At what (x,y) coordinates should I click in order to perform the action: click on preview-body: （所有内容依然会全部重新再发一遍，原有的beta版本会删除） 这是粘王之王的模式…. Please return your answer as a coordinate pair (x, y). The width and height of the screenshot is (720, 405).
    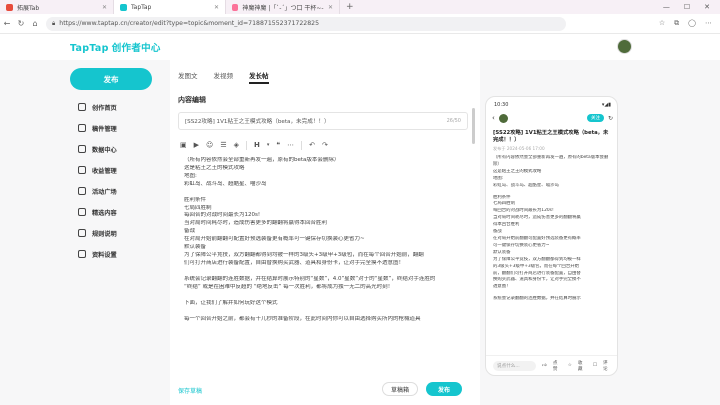
    Looking at the image, I should click on (552, 250).